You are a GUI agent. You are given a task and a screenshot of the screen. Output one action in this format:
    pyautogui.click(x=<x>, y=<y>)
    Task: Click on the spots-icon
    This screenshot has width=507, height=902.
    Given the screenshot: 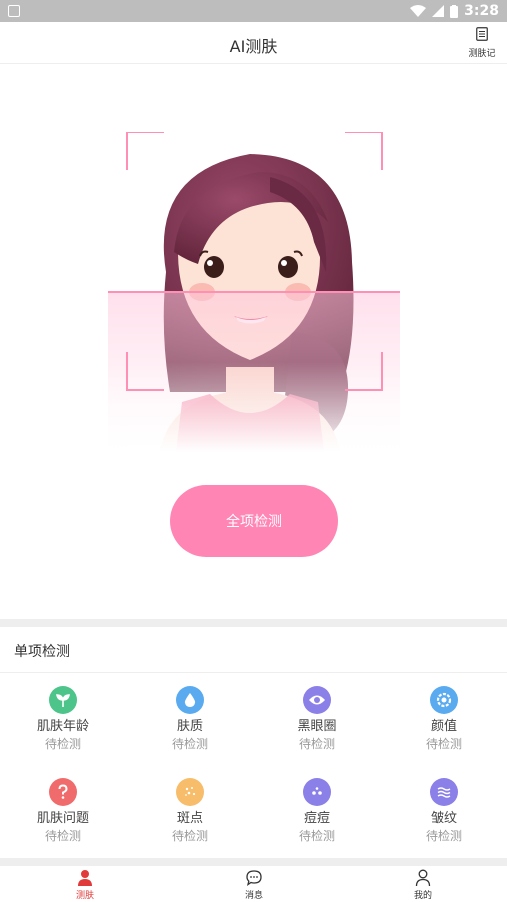 What is the action you would take?
    pyautogui.click(x=190, y=792)
    